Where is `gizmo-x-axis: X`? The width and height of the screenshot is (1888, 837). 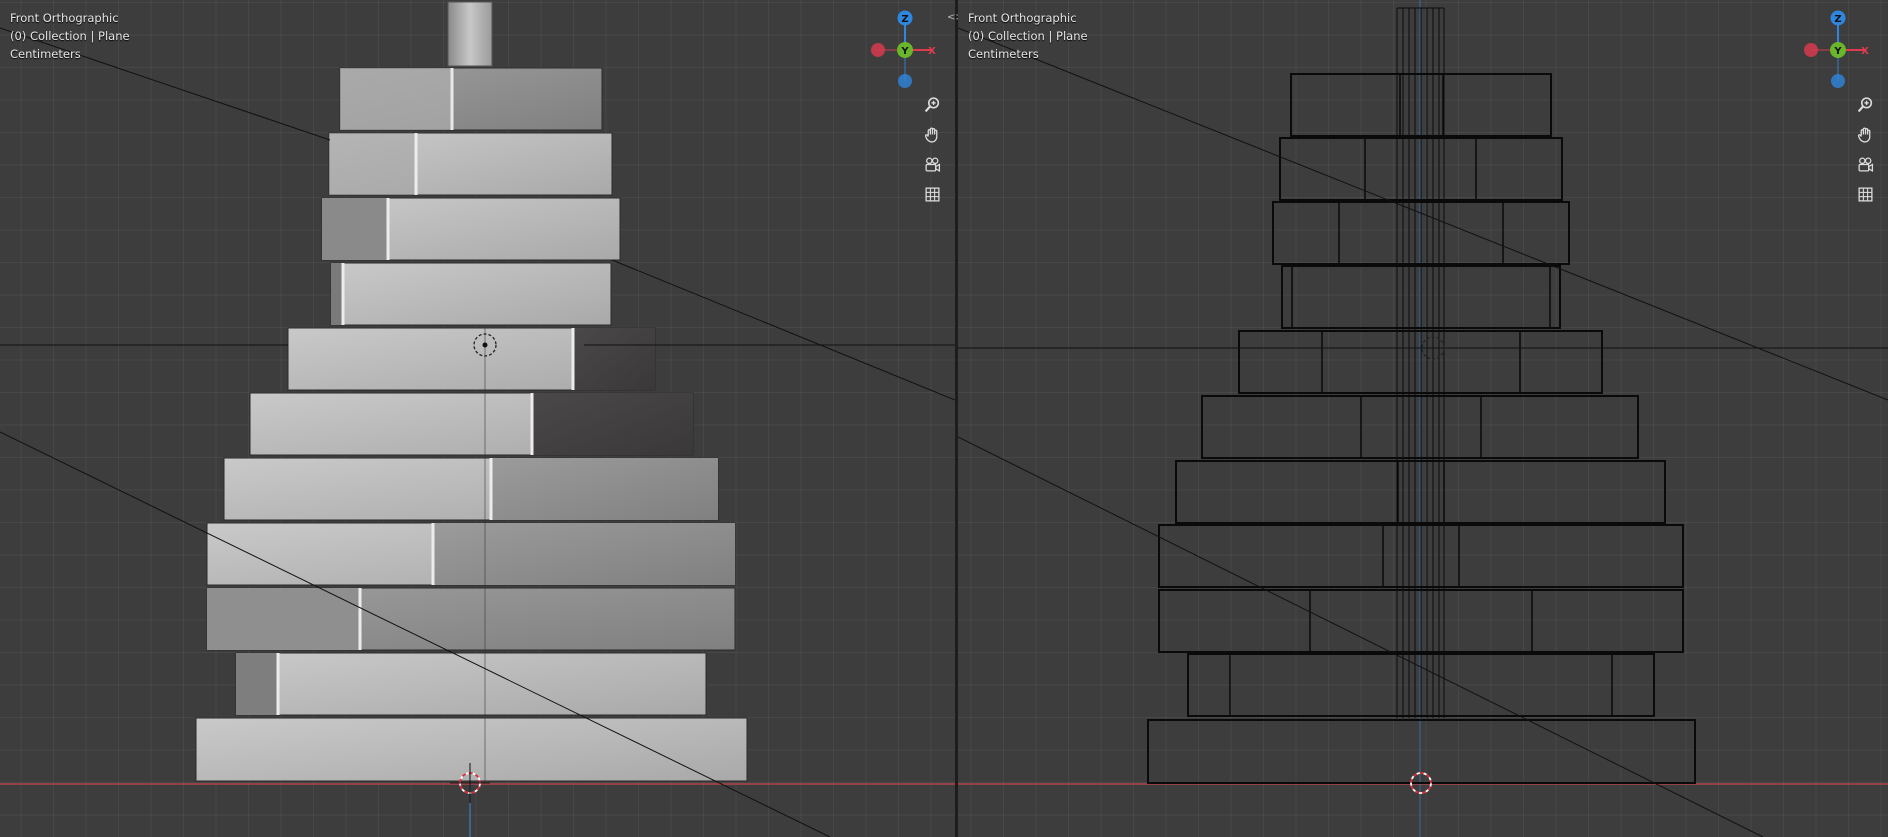
gizmo-x-axis: X is located at coordinates (1865, 51).